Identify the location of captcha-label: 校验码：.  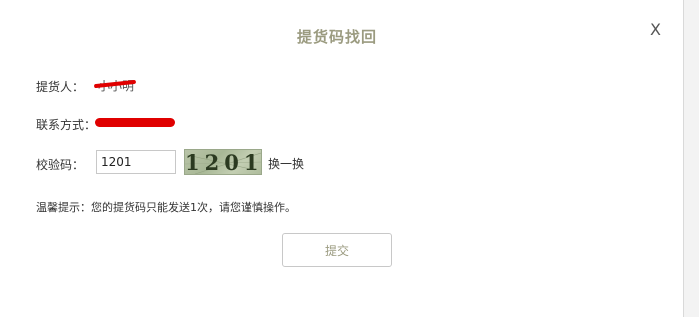
(60, 165).